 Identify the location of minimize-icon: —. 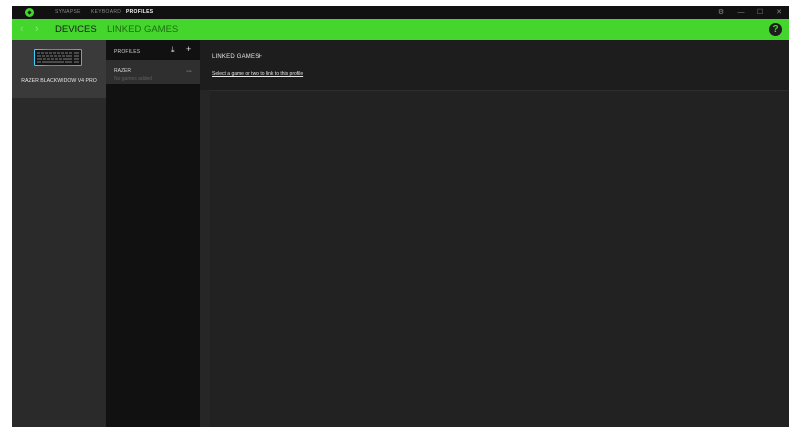
(741, 12).